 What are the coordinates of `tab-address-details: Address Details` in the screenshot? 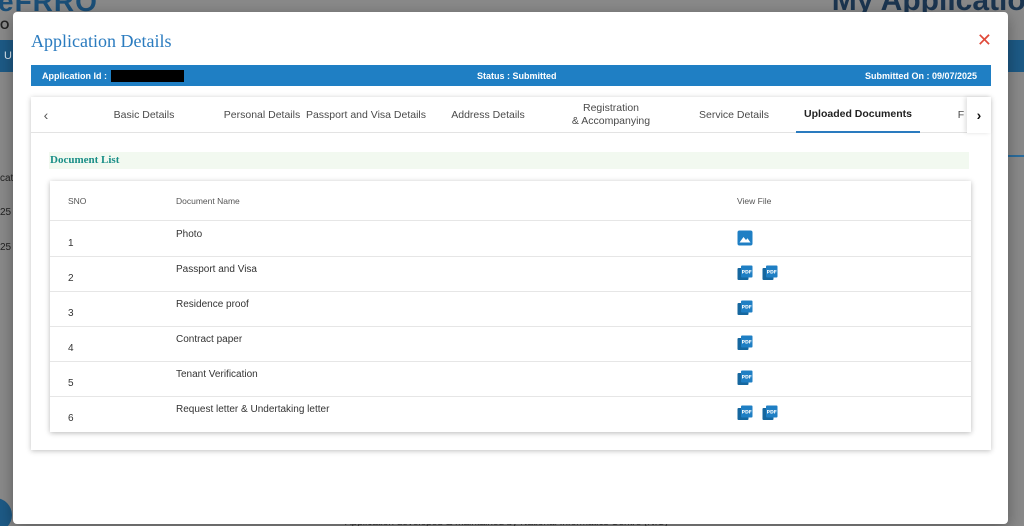 It's located at (488, 115).